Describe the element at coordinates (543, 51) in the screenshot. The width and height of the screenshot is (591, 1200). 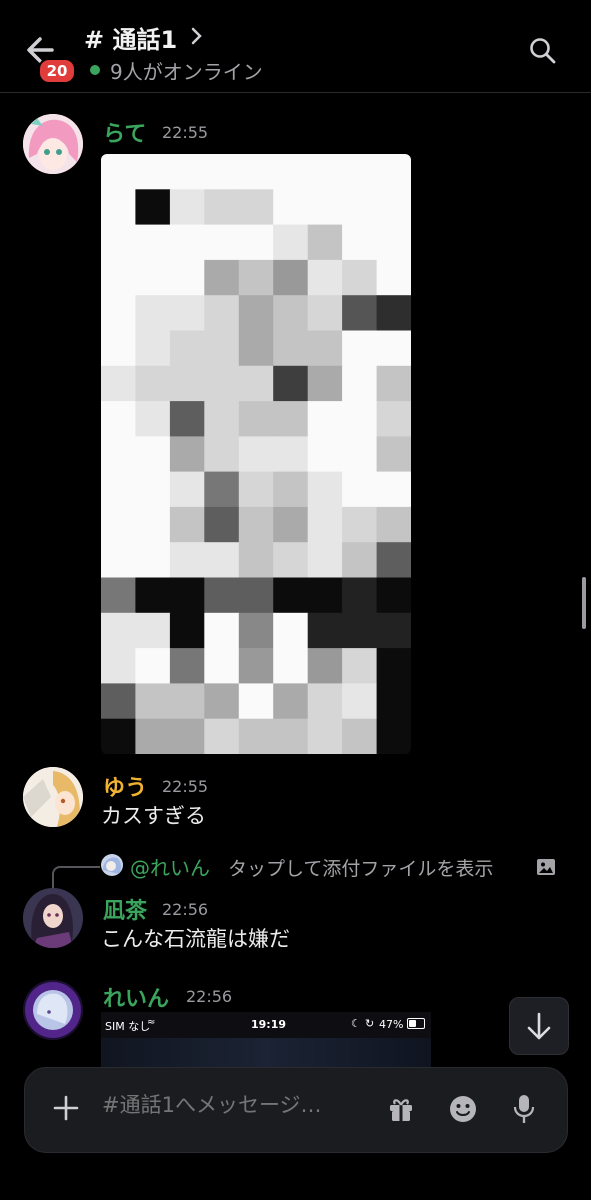
I see `search-icon` at that location.